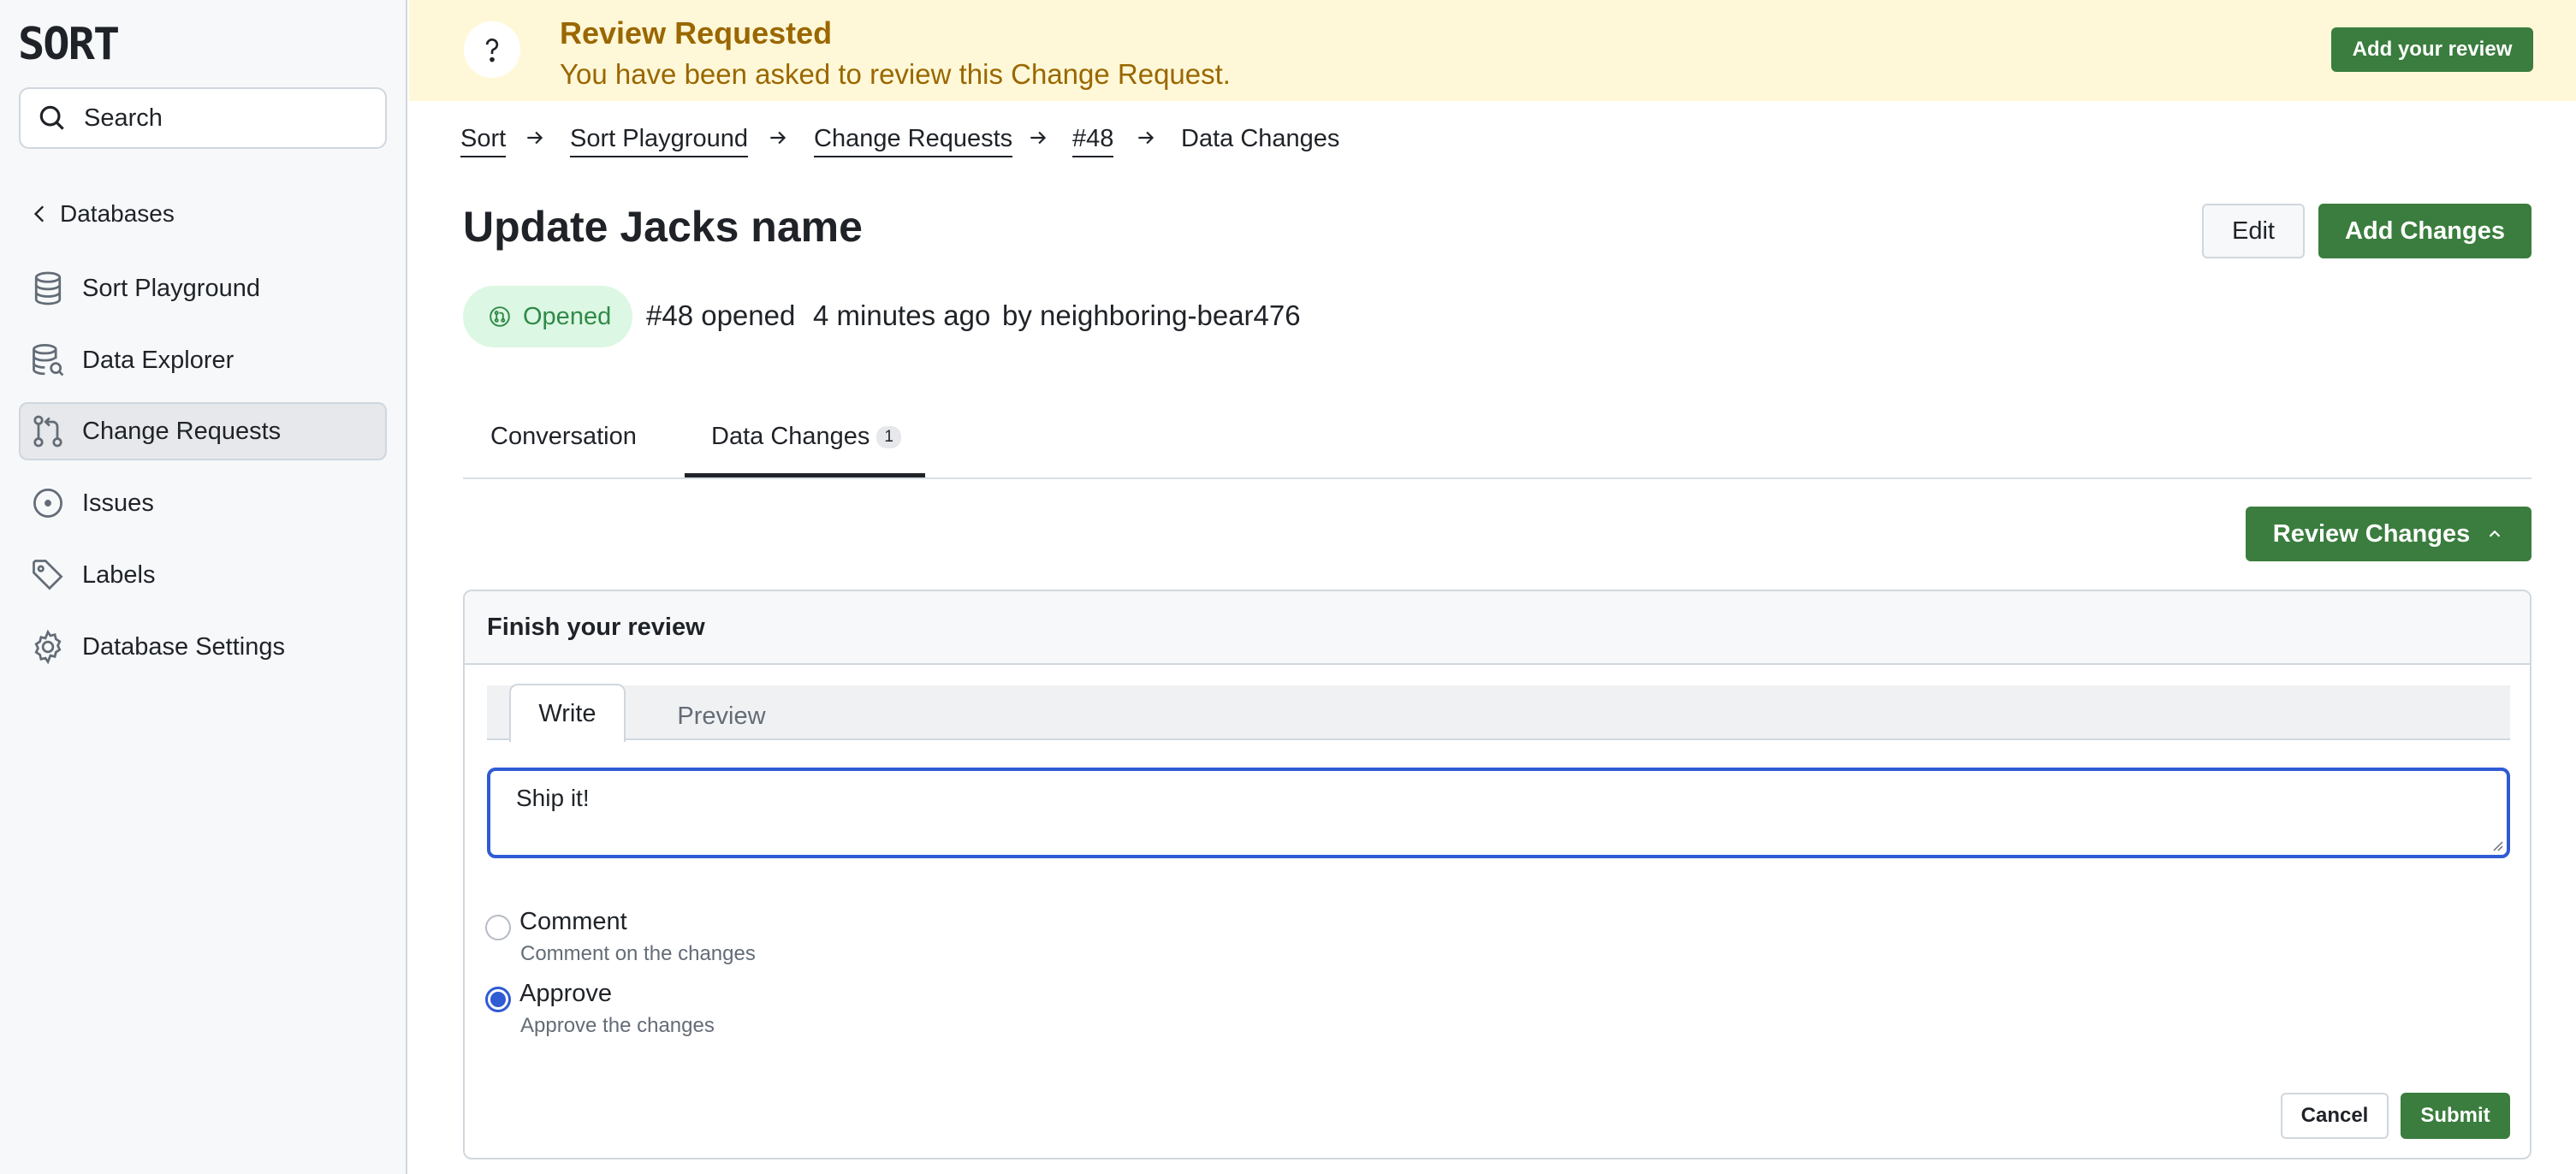  I want to click on cancel-button: Cancel, so click(2335, 1116).